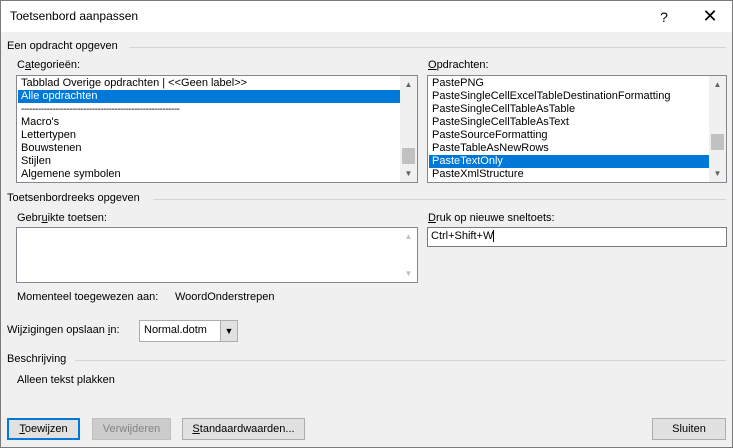 The image size is (733, 448). I want to click on close-window-button: ✕, so click(710, 16).